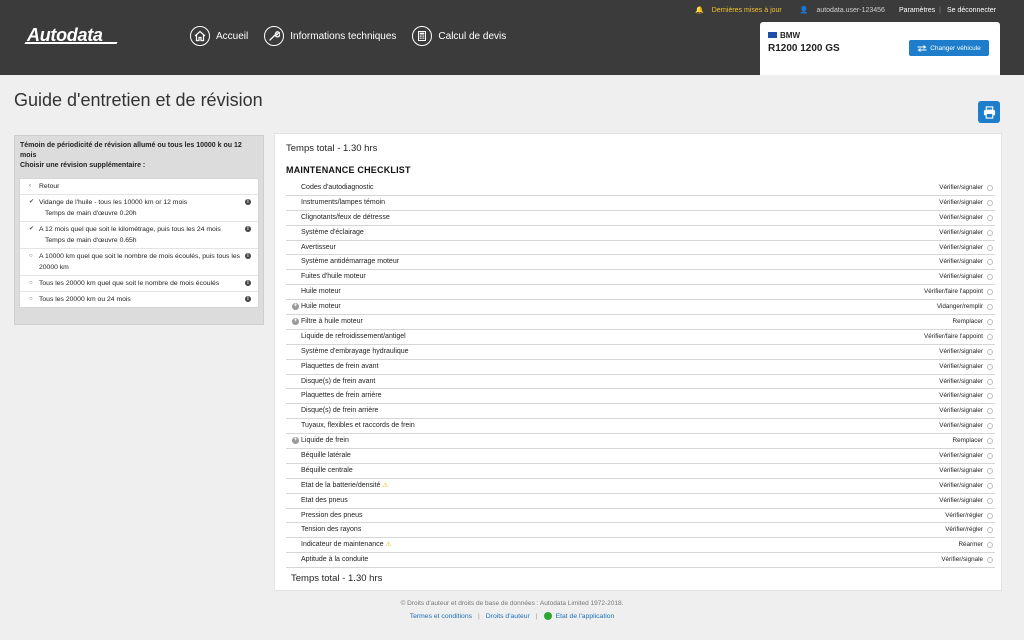 The image size is (1024, 640). Describe the element at coordinates (508, 616) in the screenshot. I see `copyright-link: Droits d'auteur` at that location.